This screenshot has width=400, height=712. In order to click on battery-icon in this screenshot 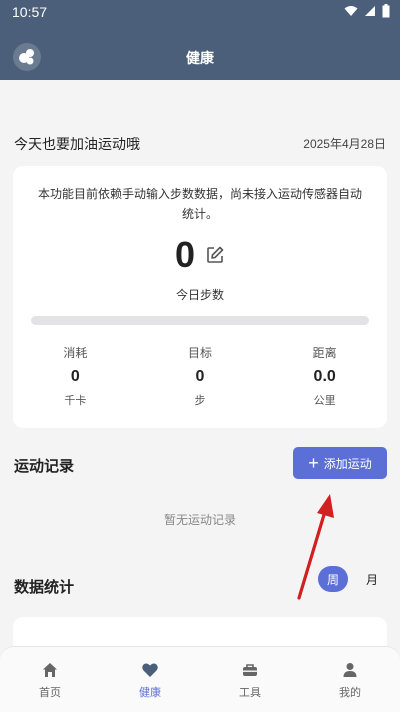, I will do `click(386, 11)`.